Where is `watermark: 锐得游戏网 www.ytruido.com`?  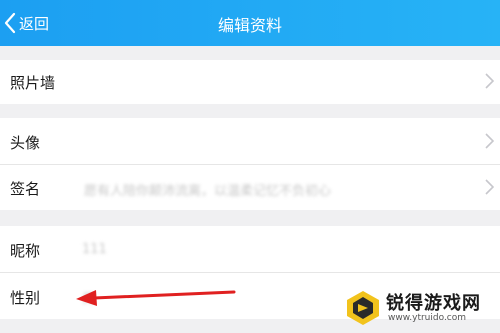
watermark: 锐得游戏网 www.ytruido.com is located at coordinates (419, 308).